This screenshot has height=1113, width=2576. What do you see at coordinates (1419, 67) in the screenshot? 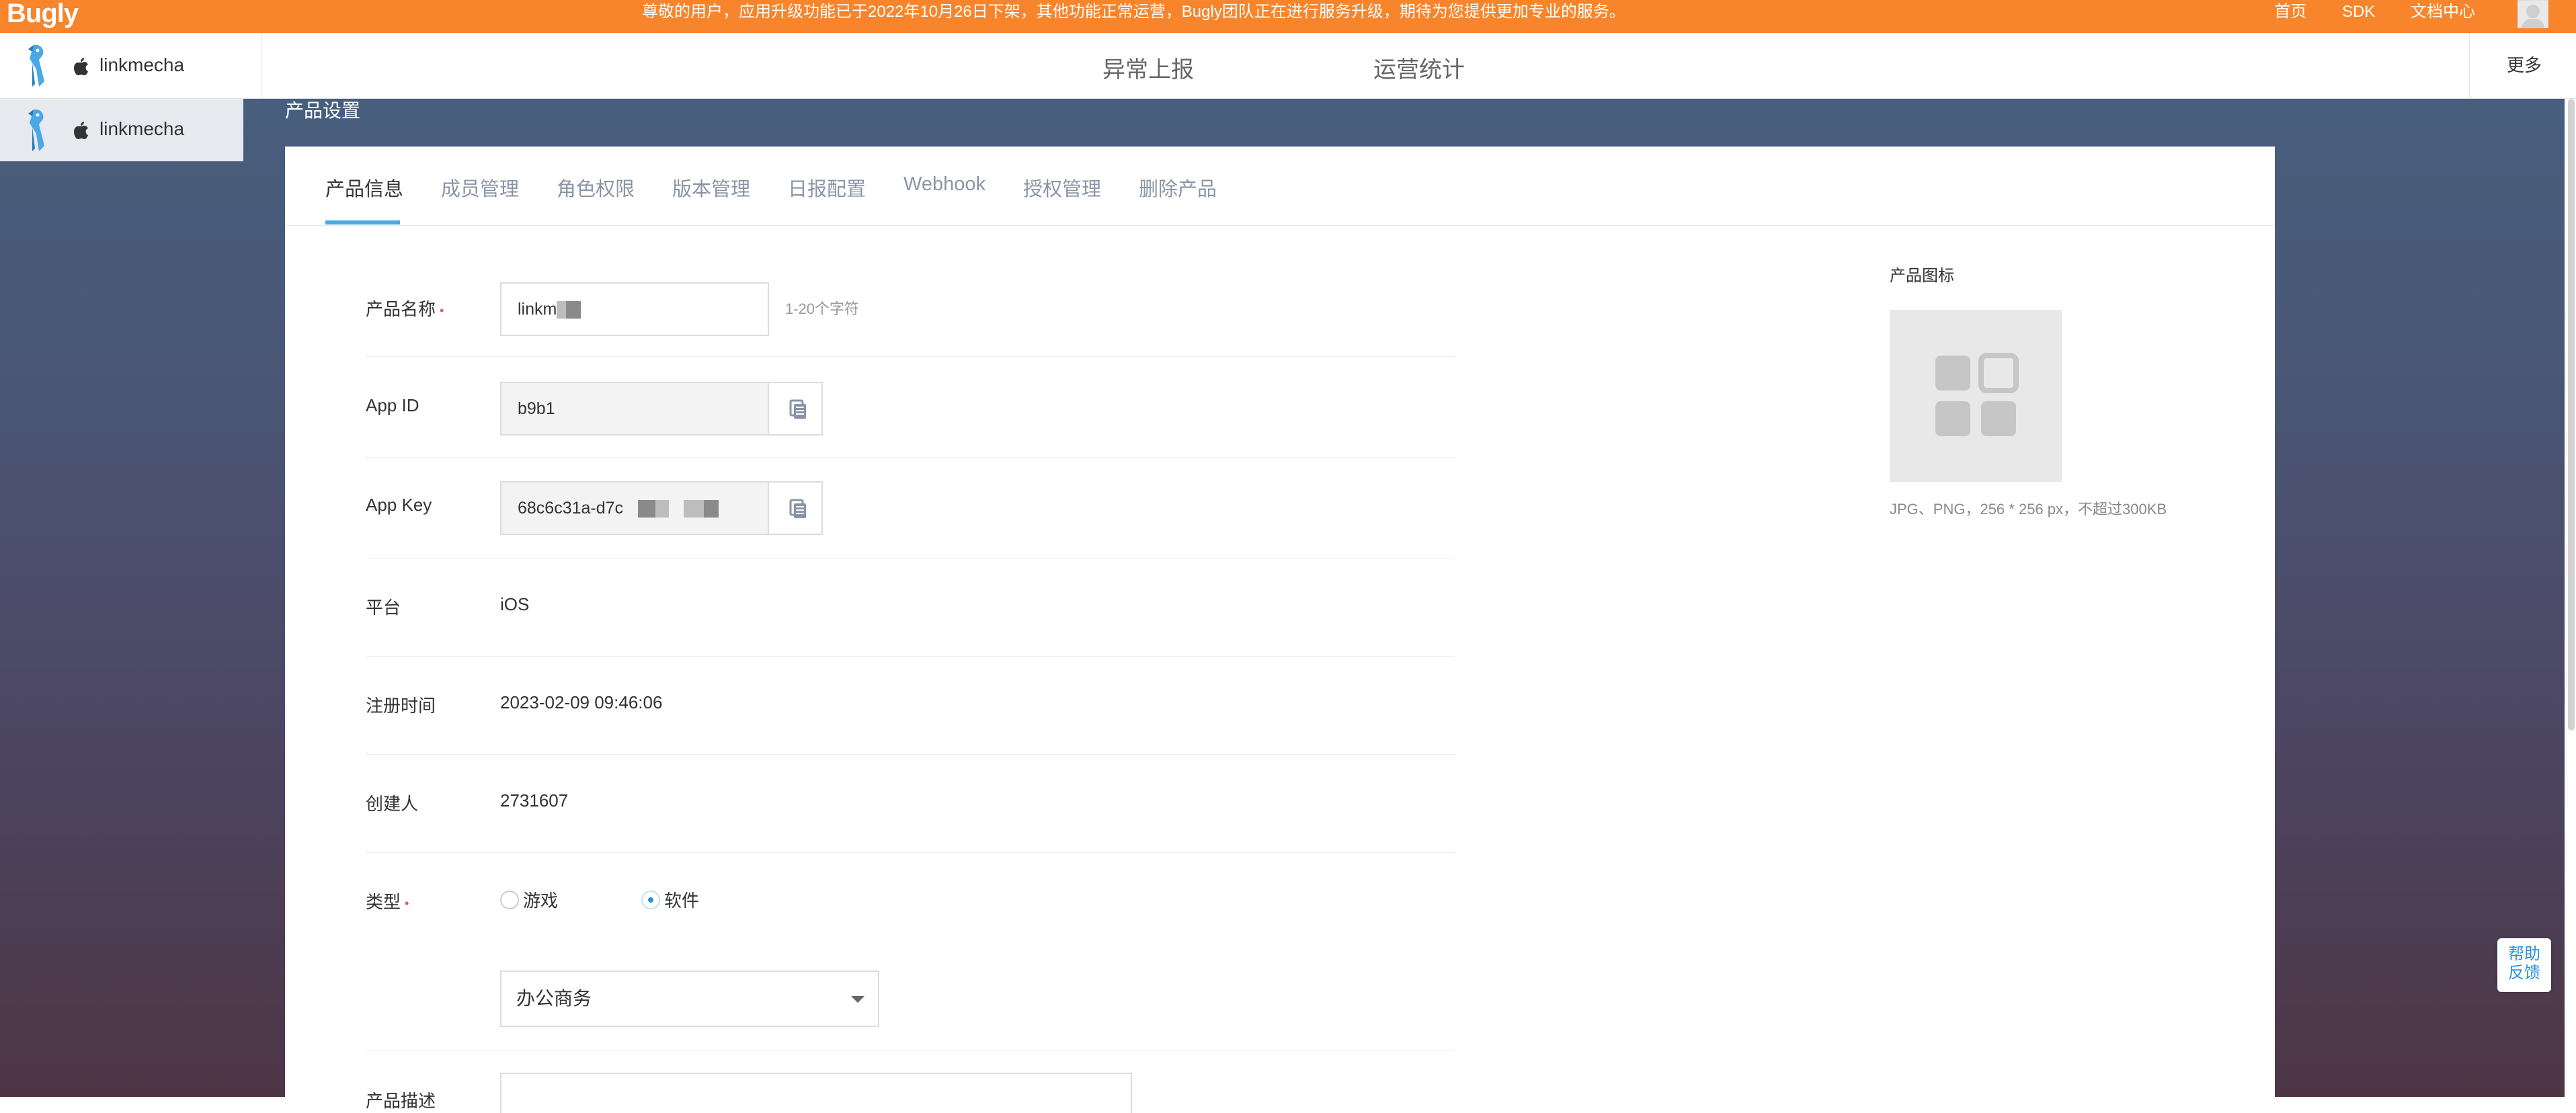
I see `nav-operation-stats: 运营统计` at bounding box center [1419, 67].